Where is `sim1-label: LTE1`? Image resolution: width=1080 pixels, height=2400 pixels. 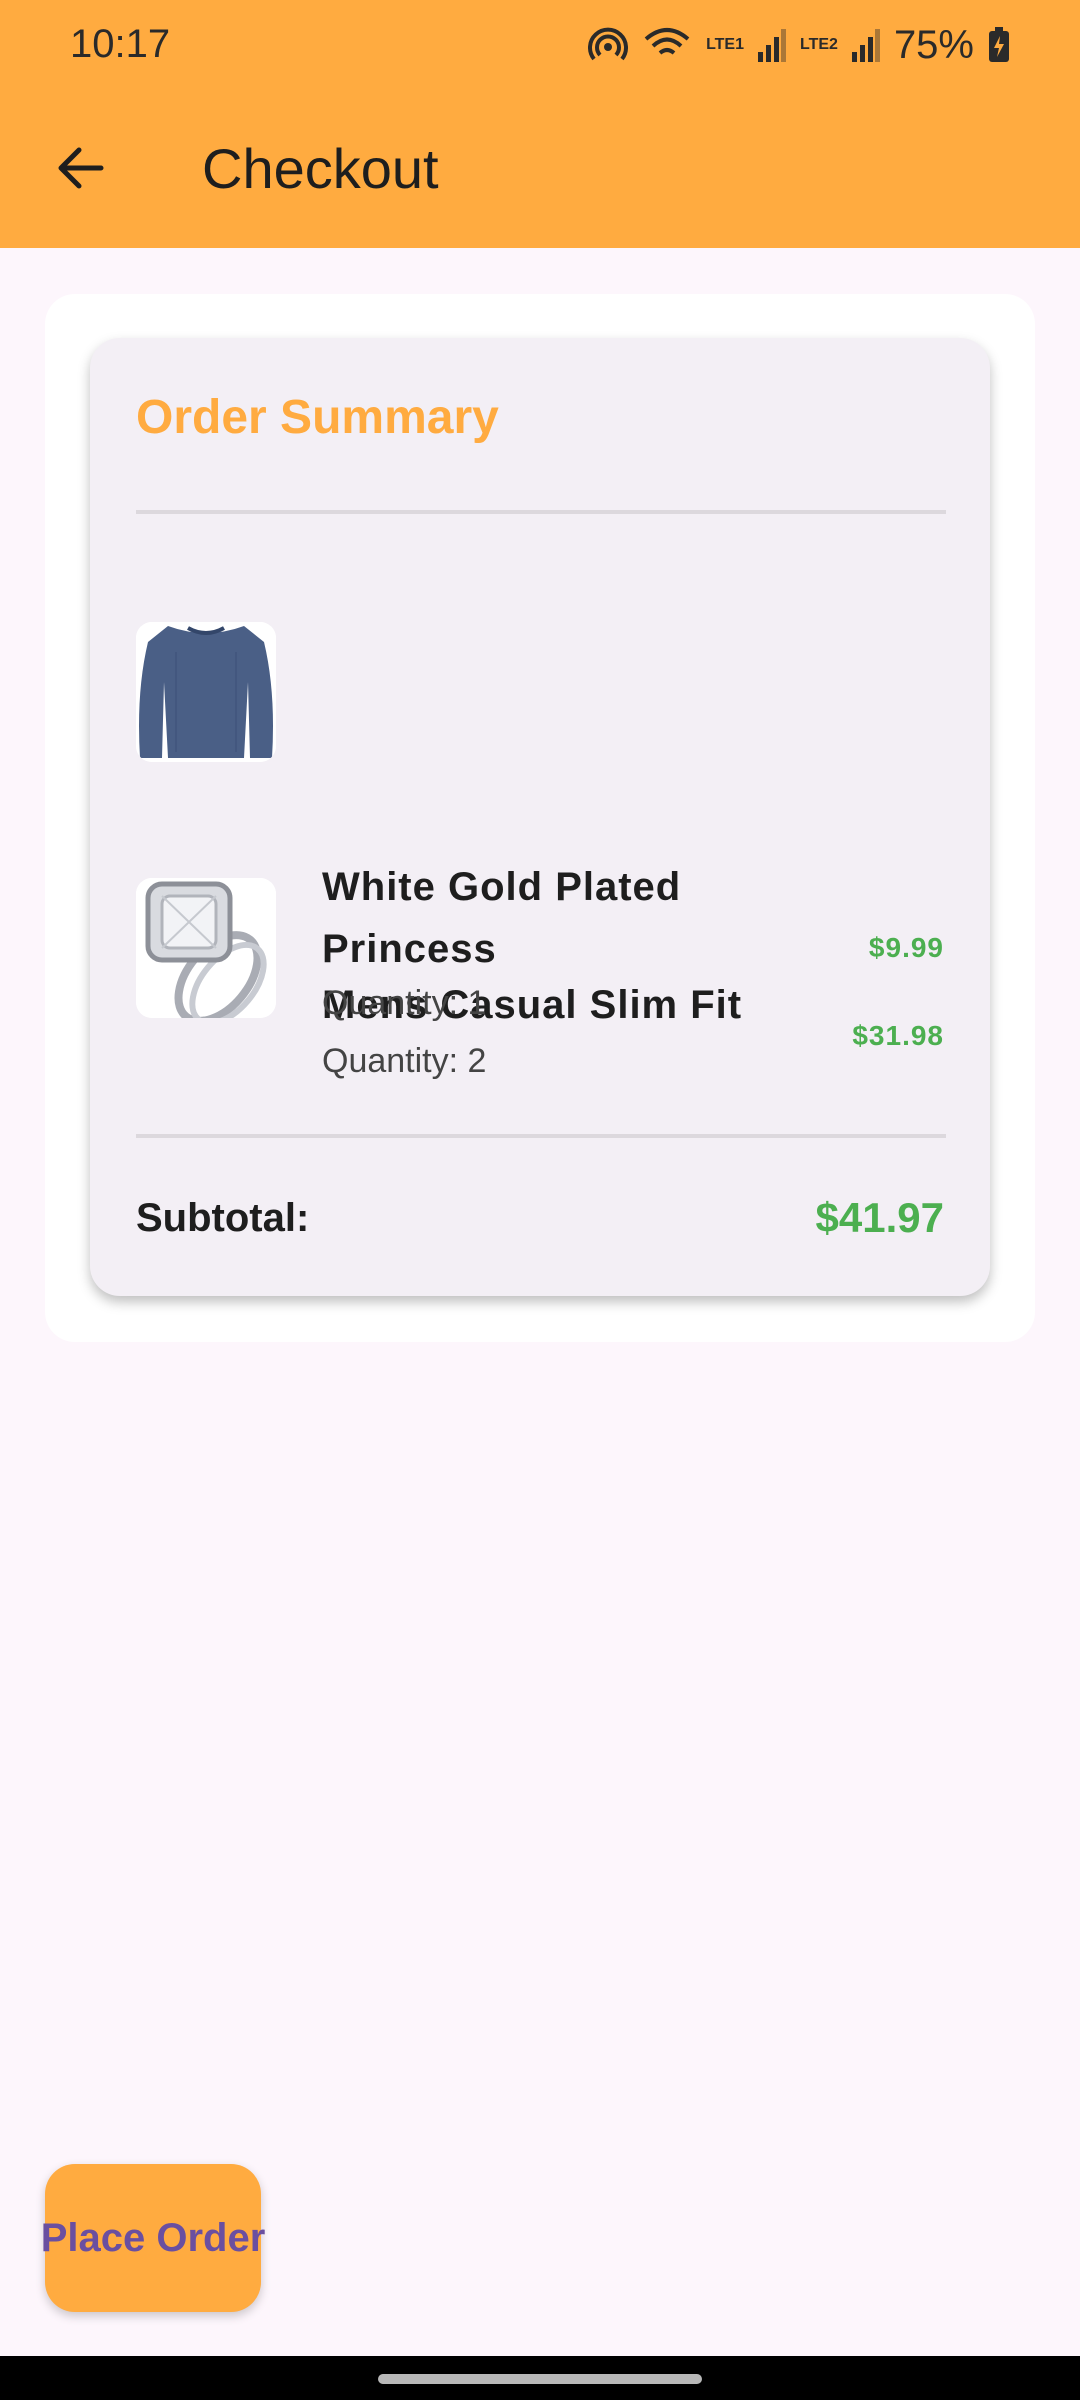 sim1-label: LTE1 is located at coordinates (725, 44).